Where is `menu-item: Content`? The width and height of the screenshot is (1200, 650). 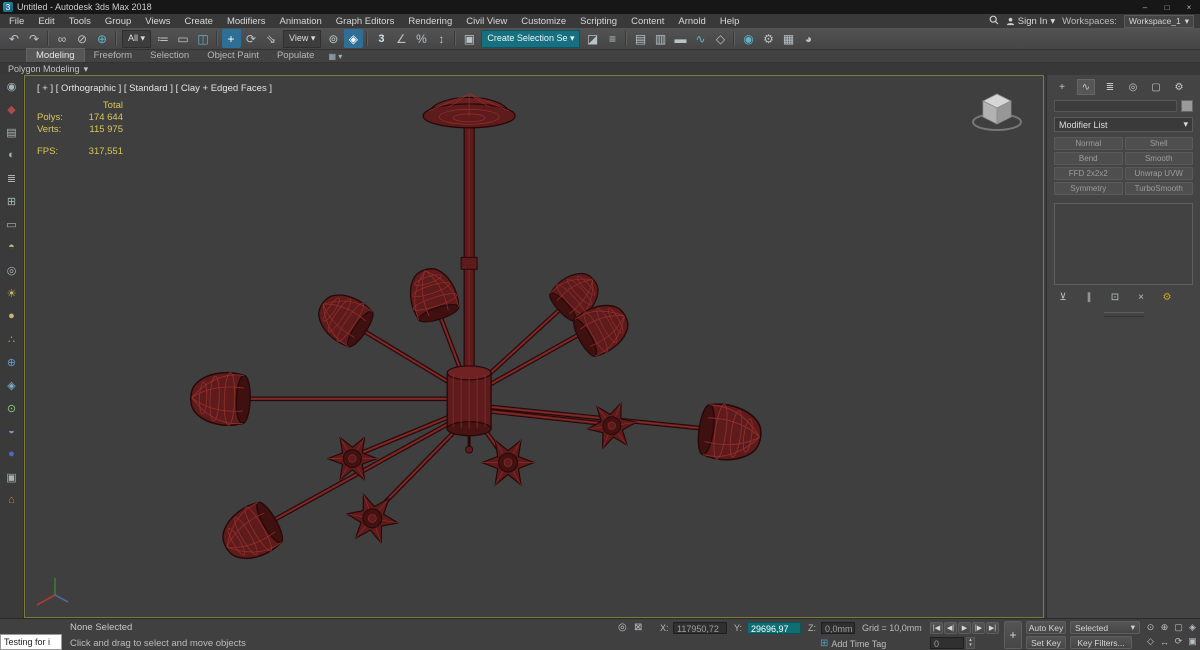 menu-item: Content is located at coordinates (647, 21).